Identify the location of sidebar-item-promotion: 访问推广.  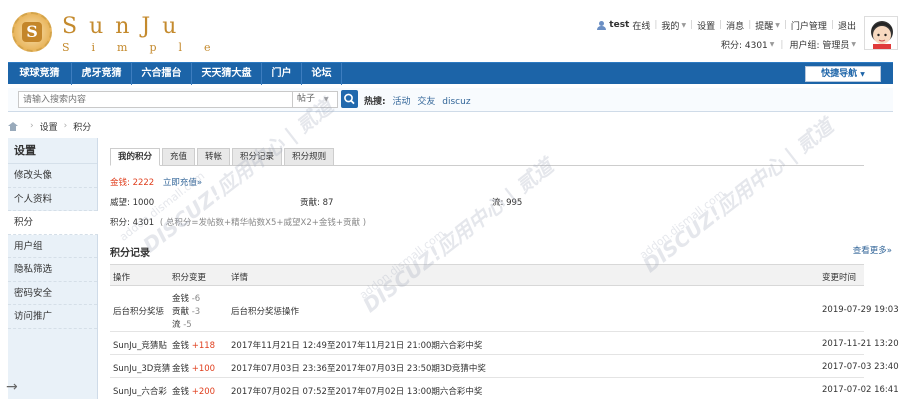
(52, 317).